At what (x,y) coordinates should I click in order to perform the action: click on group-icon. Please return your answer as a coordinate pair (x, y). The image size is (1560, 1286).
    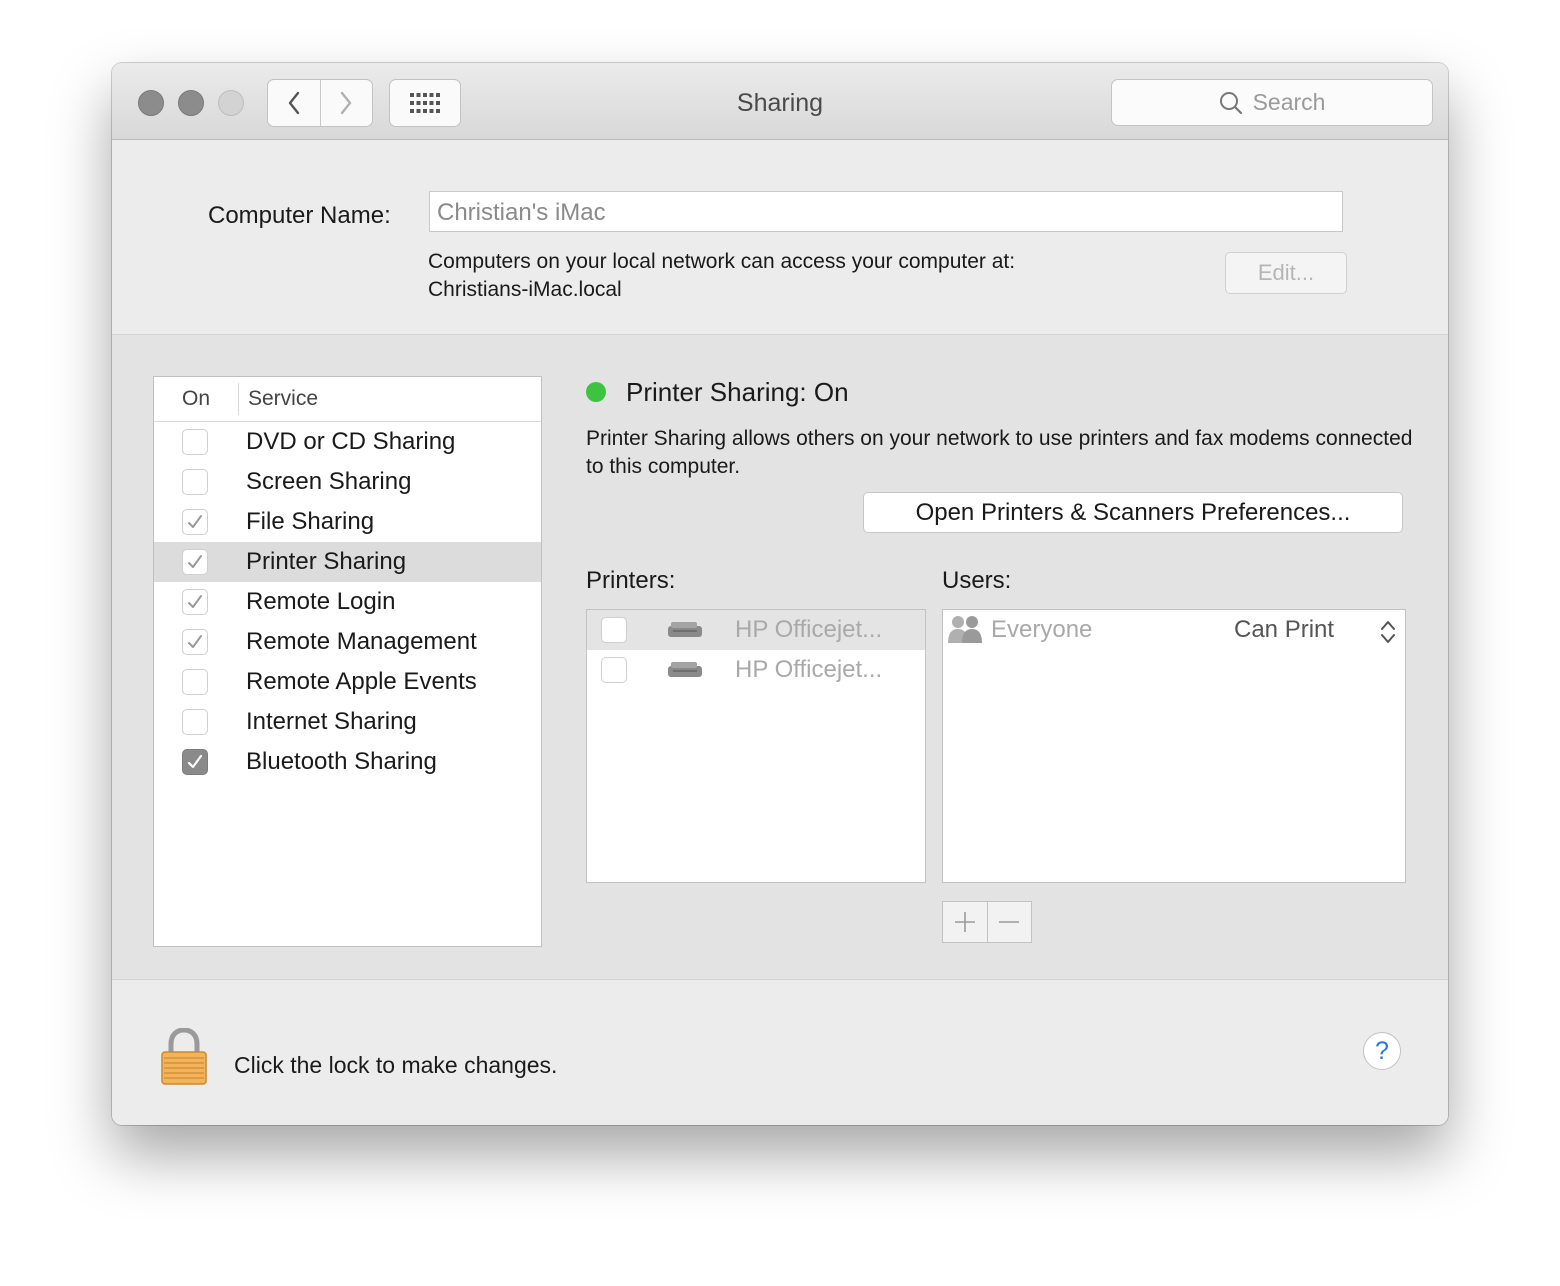
    Looking at the image, I should click on (965, 629).